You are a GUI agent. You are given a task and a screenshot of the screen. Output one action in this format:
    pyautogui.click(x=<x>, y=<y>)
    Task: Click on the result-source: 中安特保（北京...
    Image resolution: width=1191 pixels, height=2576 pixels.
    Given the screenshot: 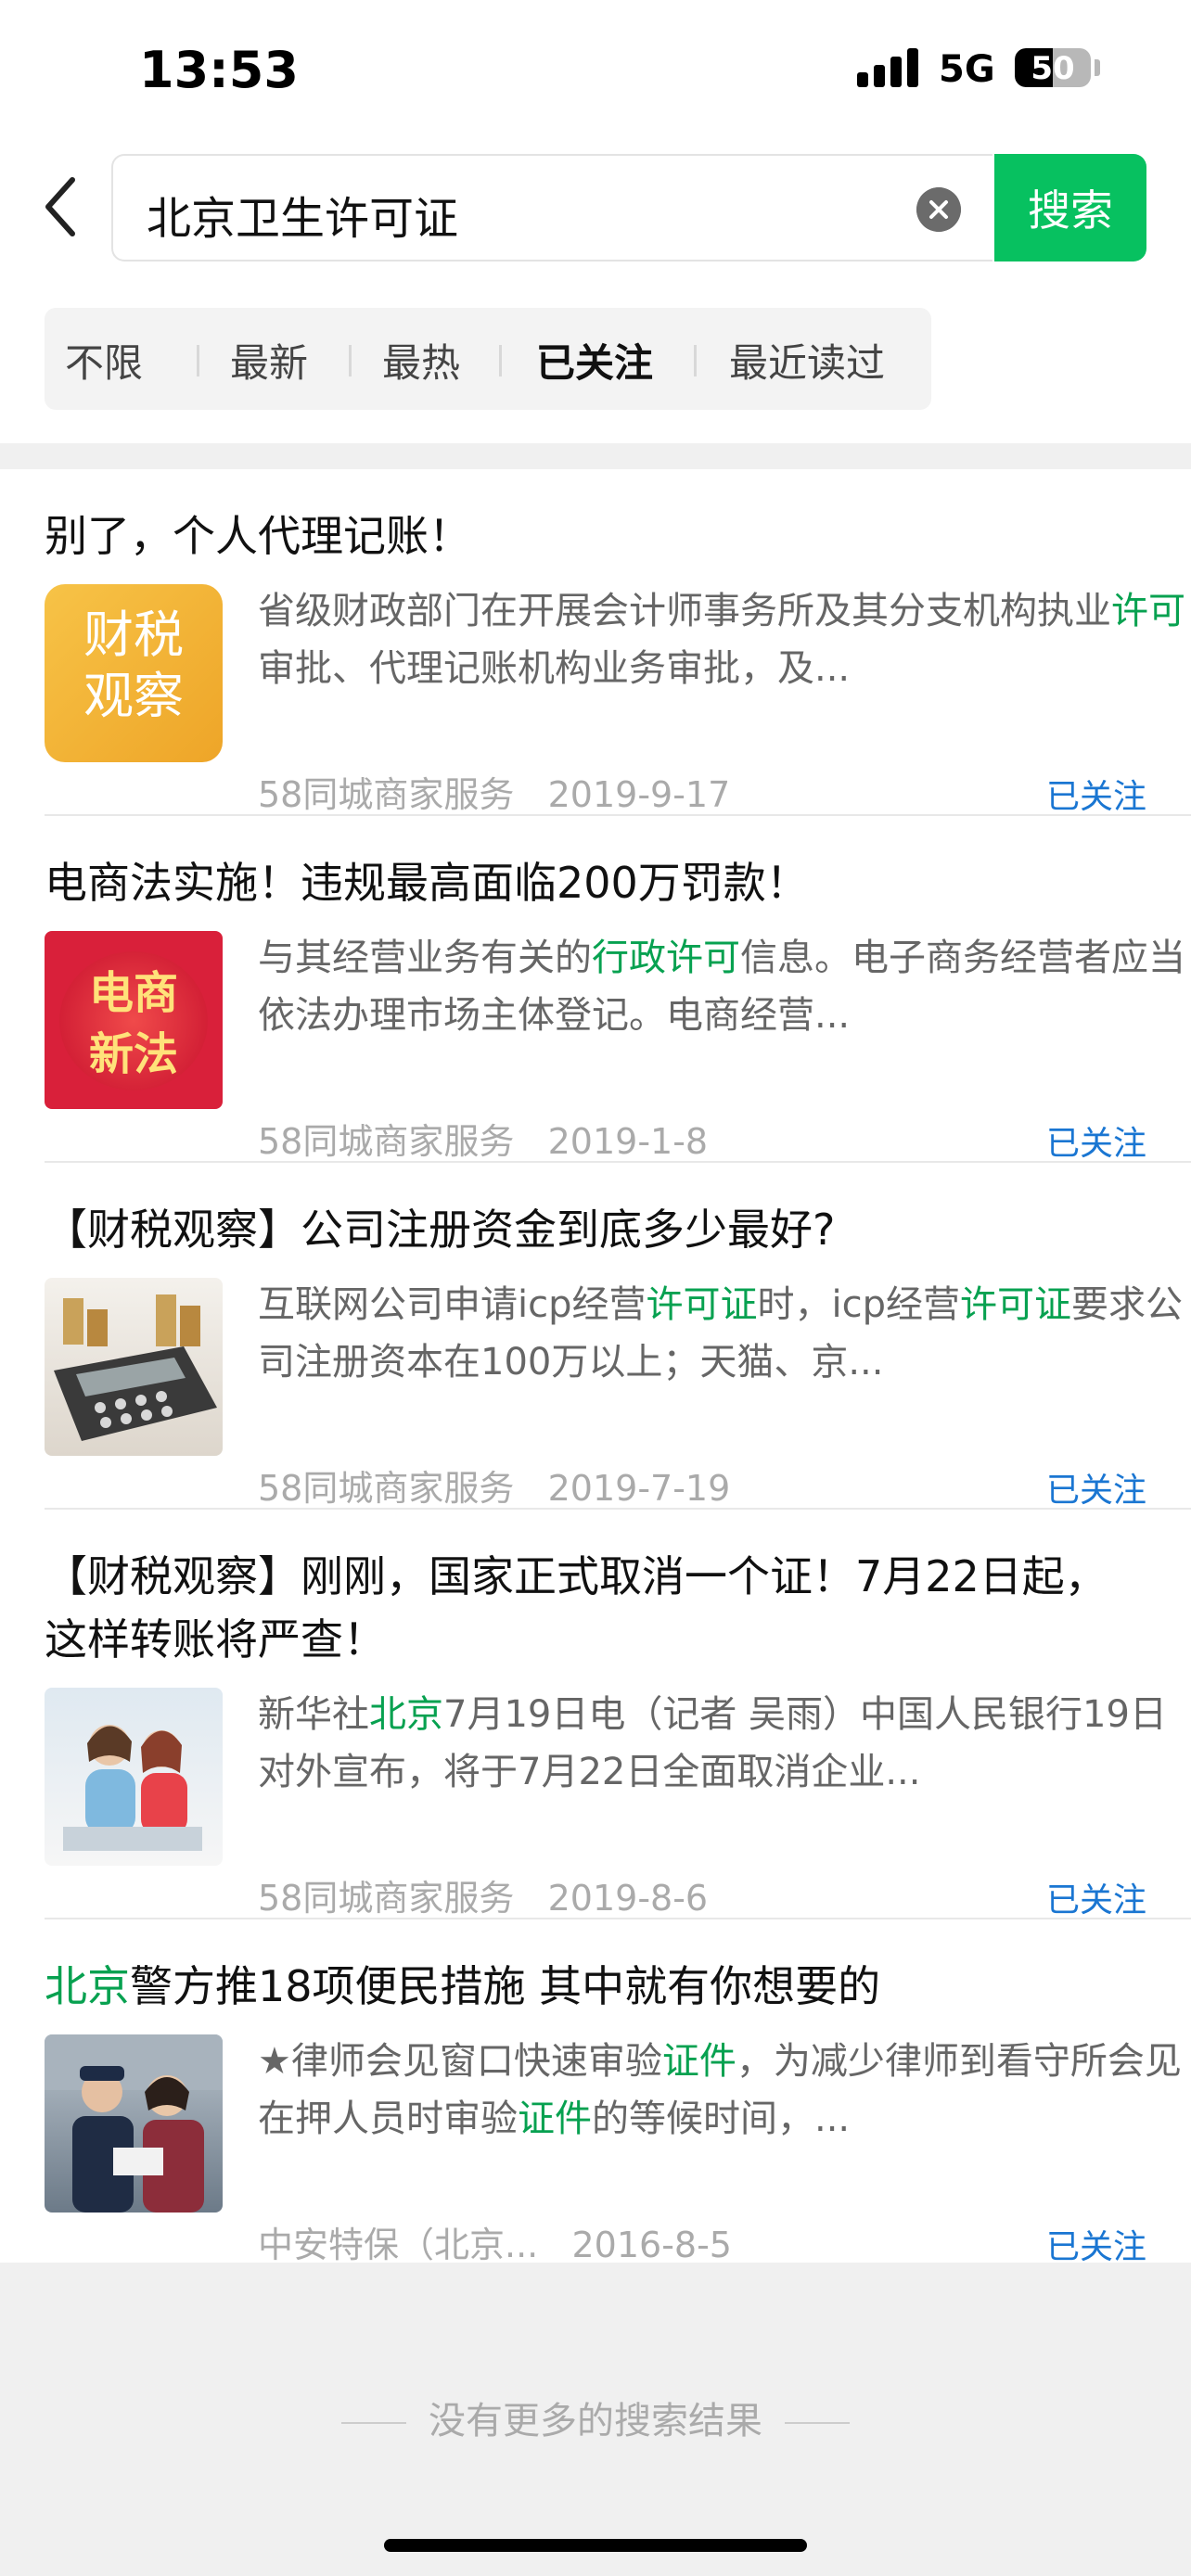 What is the action you would take?
    pyautogui.click(x=399, y=2245)
    